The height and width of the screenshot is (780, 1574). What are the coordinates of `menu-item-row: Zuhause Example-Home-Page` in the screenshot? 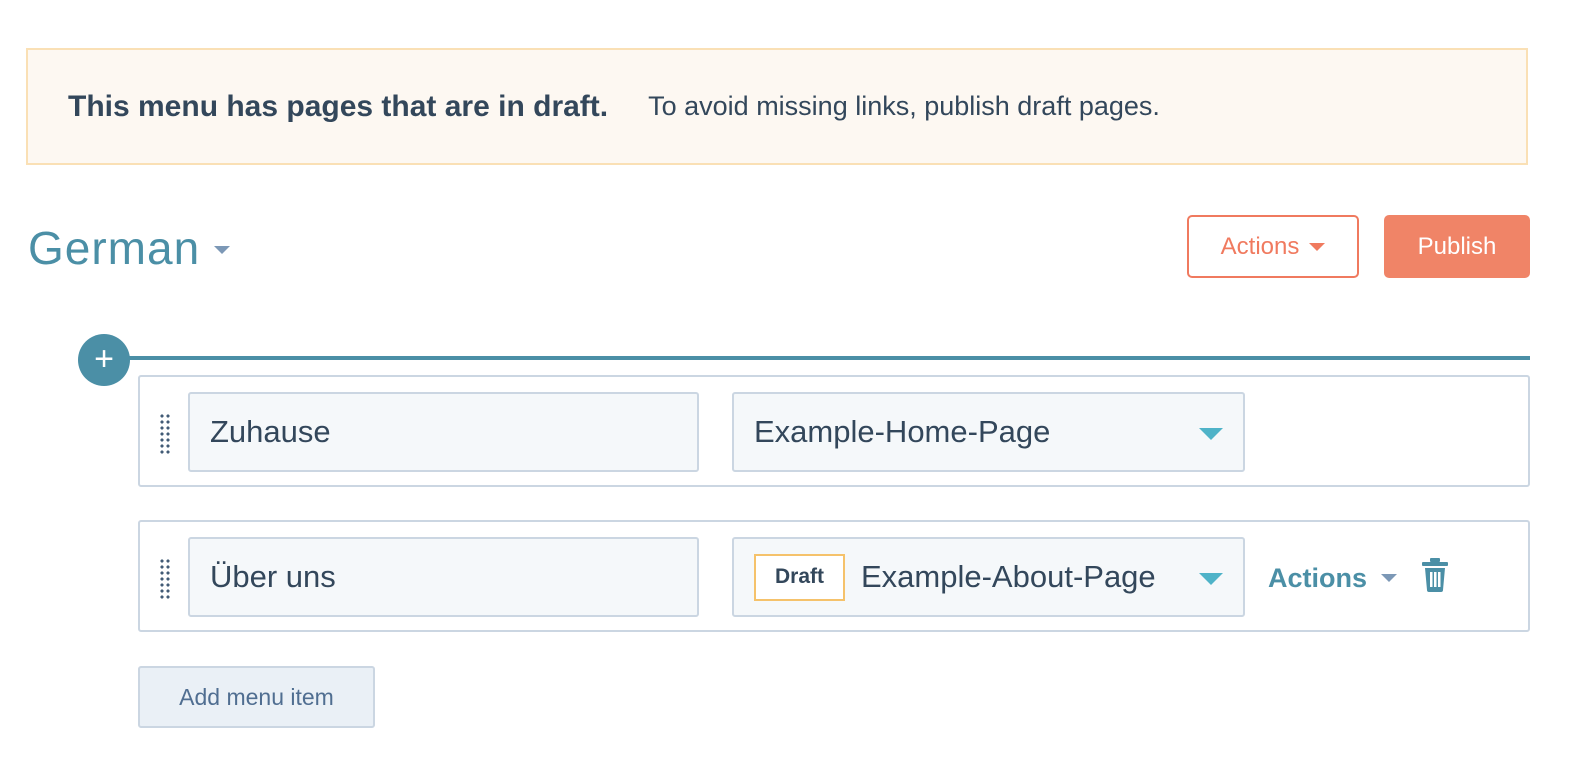 It's located at (834, 431).